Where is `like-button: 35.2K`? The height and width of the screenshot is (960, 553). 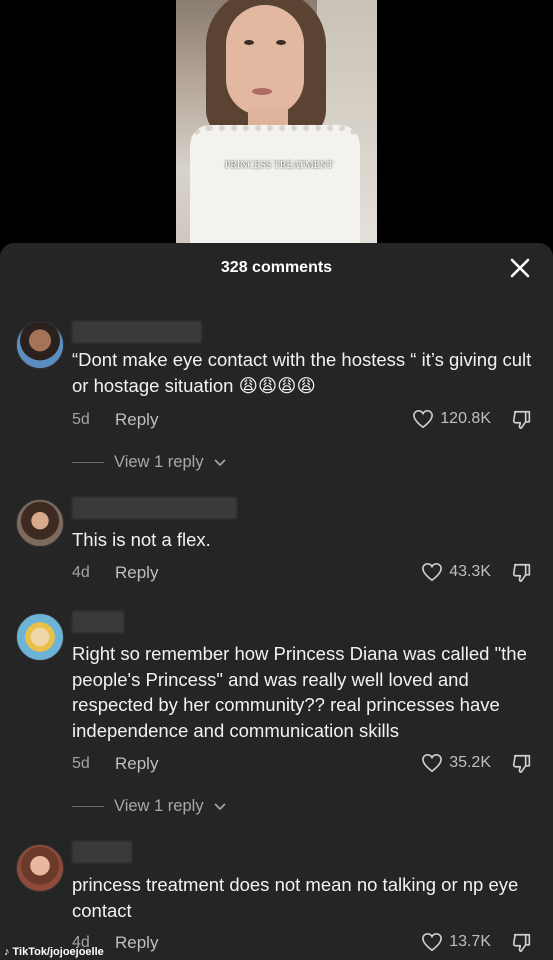
like-button: 35.2K is located at coordinates (456, 763).